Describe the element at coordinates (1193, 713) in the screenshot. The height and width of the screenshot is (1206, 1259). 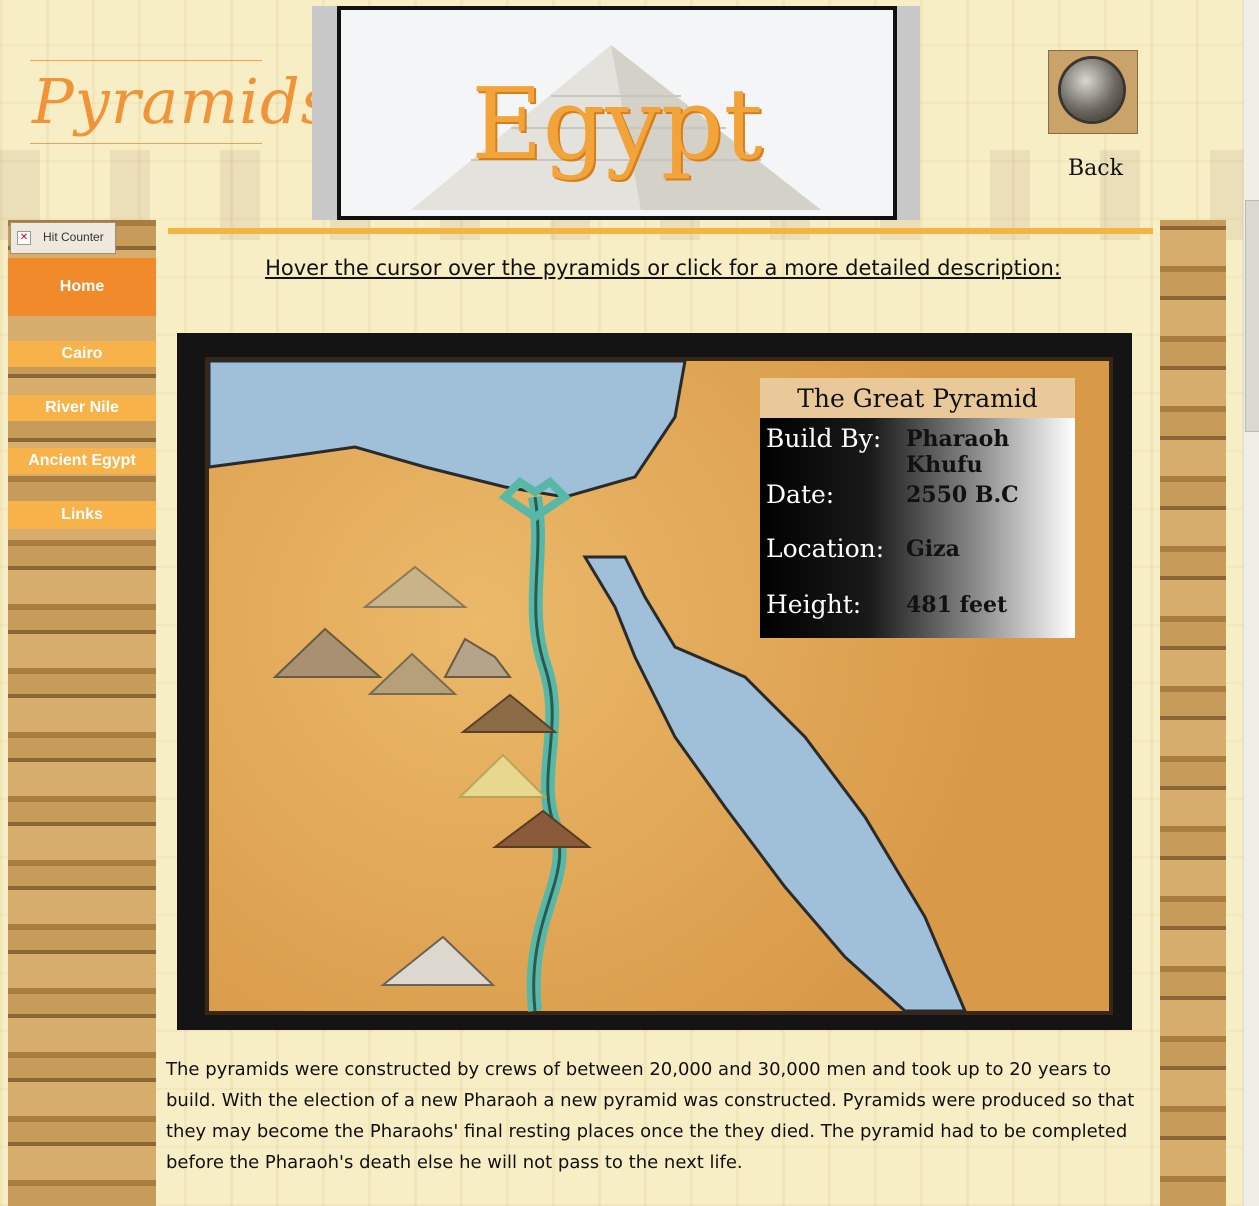
I see `right-sidebar-border` at that location.